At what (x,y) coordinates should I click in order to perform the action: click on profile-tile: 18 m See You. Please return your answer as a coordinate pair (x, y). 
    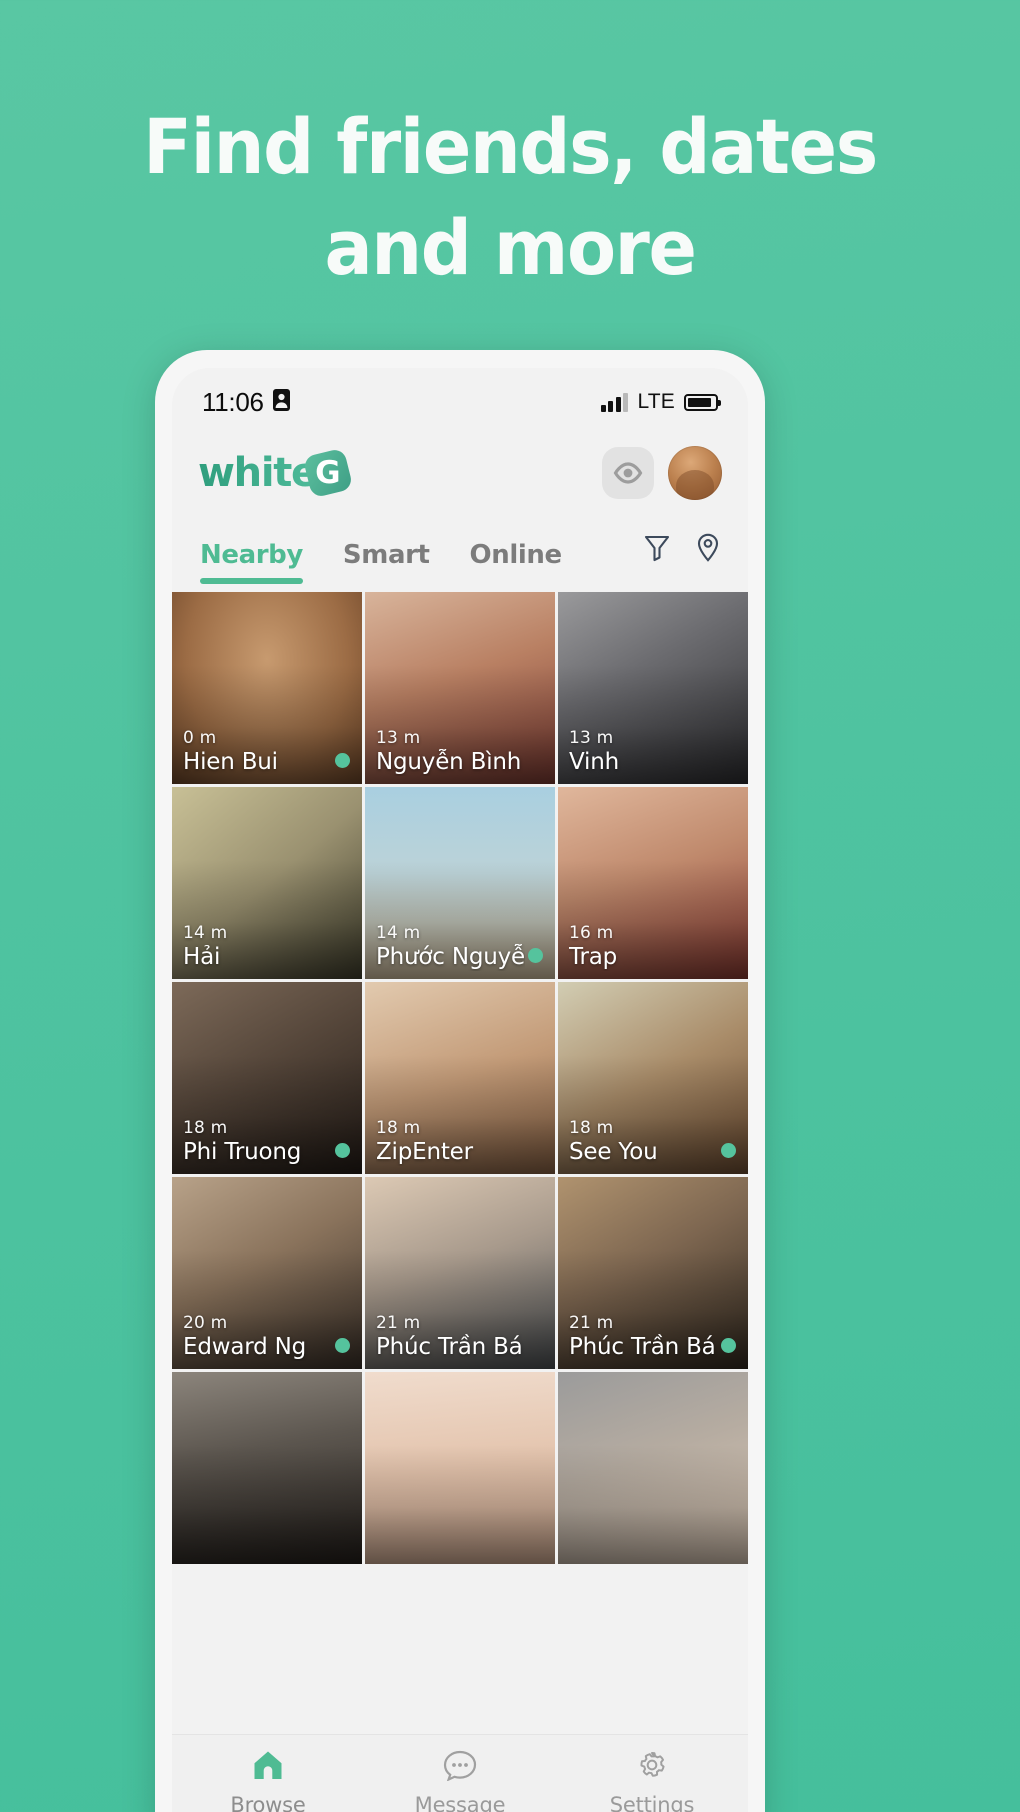
    Looking at the image, I should click on (653, 1078).